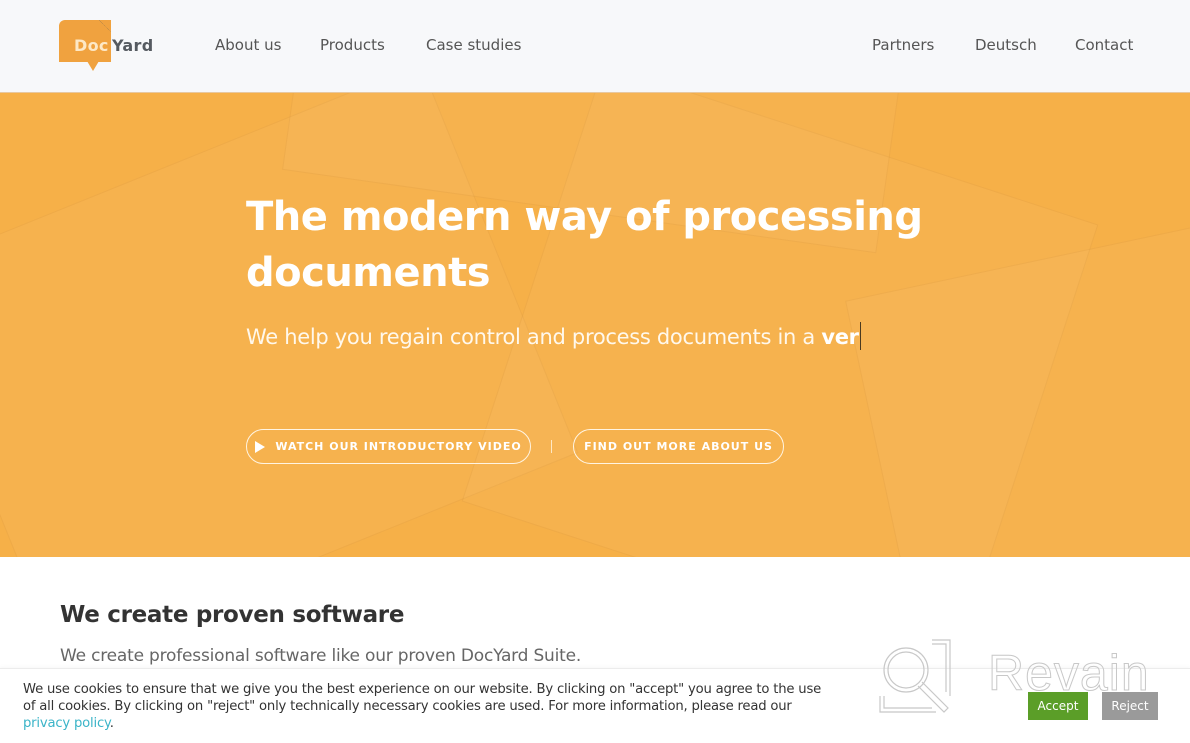 This screenshot has width=1190, height=743. Describe the element at coordinates (860, 336) in the screenshot. I see `typing-caret` at that location.